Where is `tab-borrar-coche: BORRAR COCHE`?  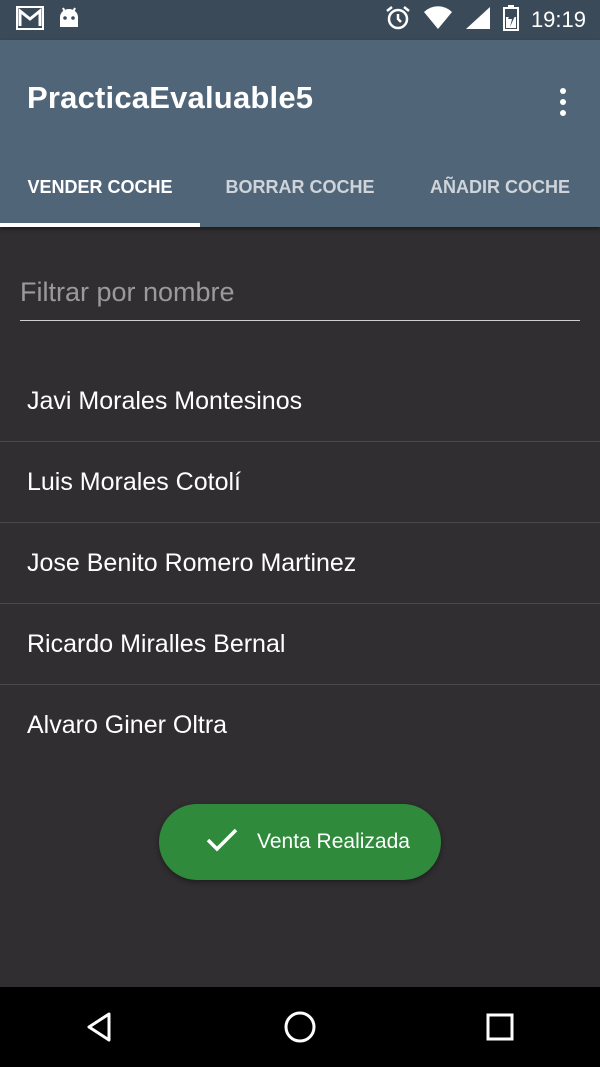
tab-borrar-coche: BORRAR COCHE is located at coordinates (300, 187).